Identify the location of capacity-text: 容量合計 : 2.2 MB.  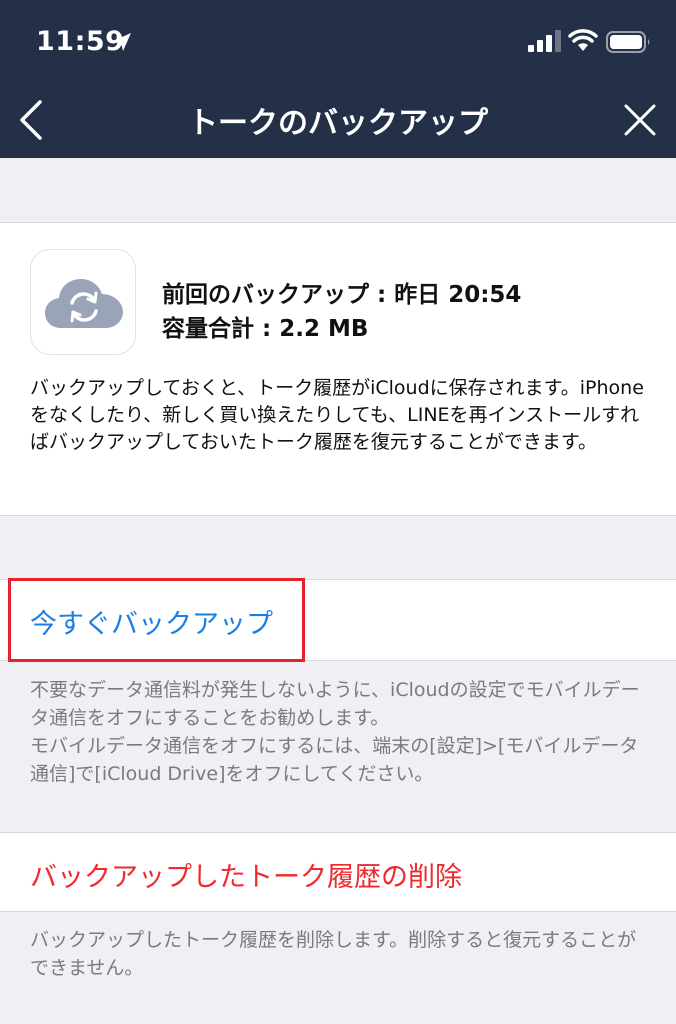
(265, 329).